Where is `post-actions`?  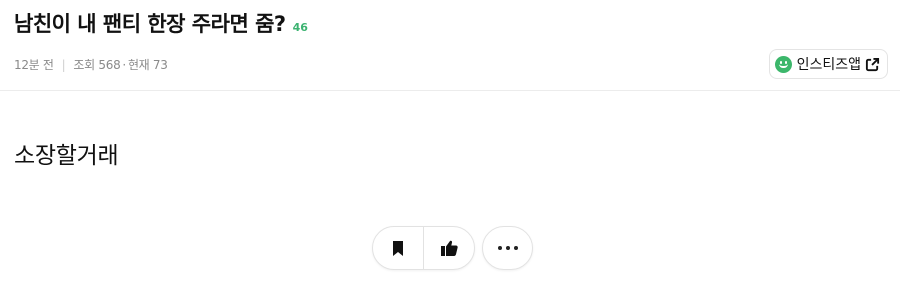
post-actions is located at coordinates (452, 248).